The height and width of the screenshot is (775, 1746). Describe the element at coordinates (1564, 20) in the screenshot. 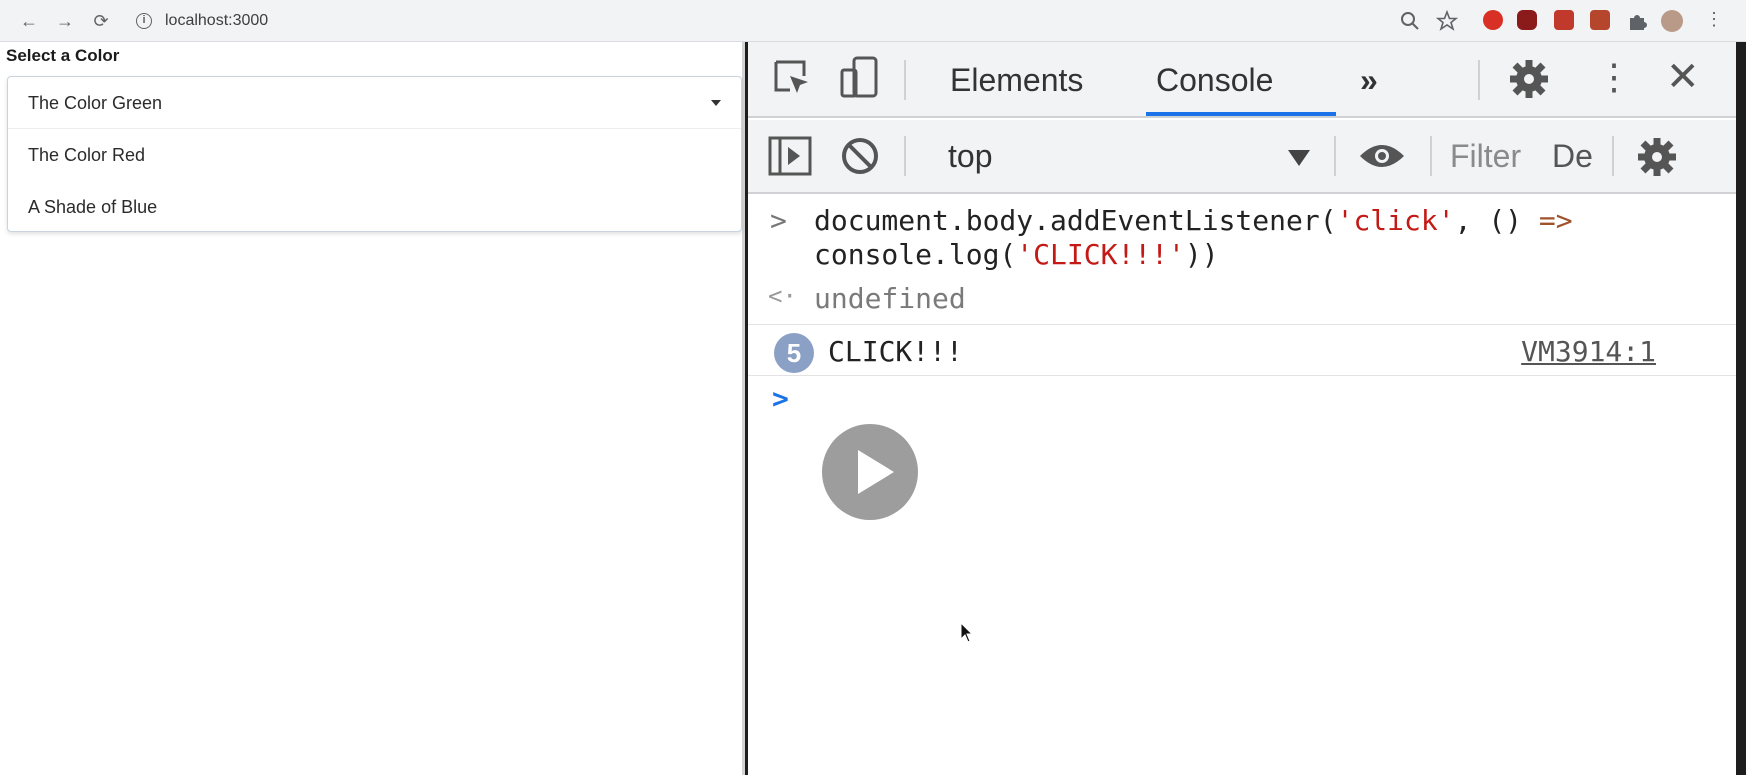

I see `lastpass-extension-icon` at that location.